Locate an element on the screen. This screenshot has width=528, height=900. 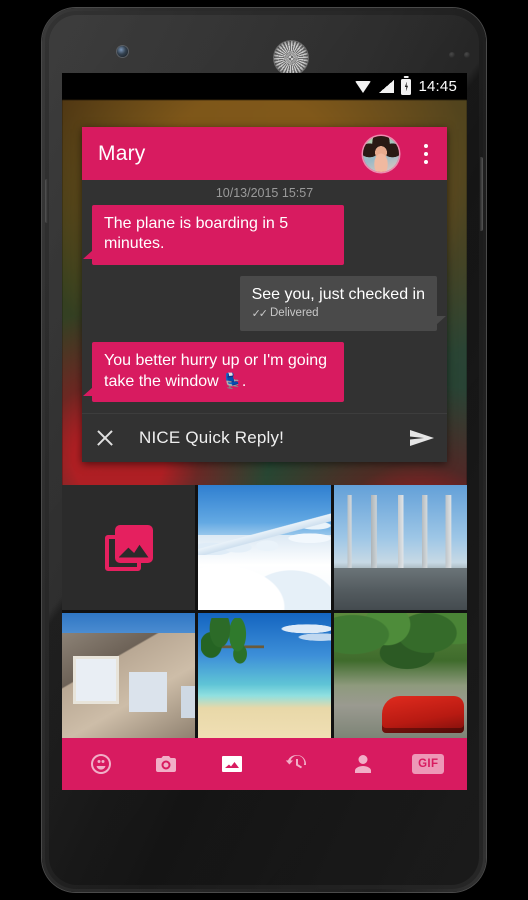
delivered-check-icon: ✓✓ is located at coordinates (260, 313).